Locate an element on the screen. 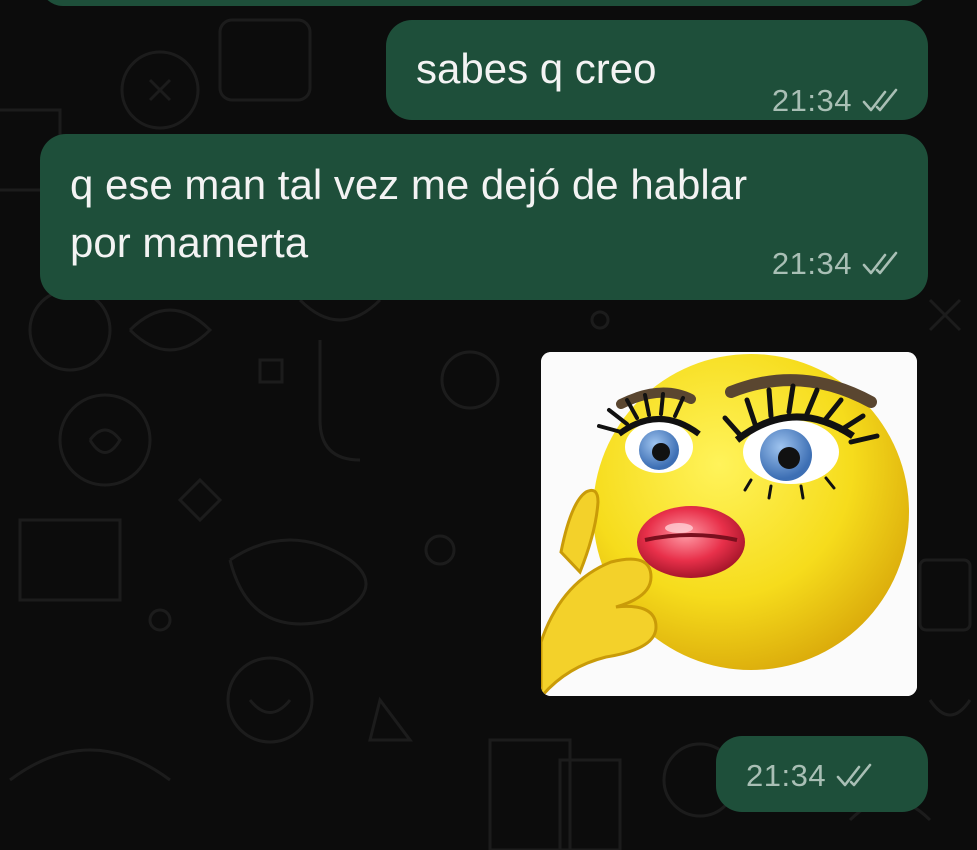 The image size is (977, 850). previous-message-bubble is located at coordinates (485, 3).